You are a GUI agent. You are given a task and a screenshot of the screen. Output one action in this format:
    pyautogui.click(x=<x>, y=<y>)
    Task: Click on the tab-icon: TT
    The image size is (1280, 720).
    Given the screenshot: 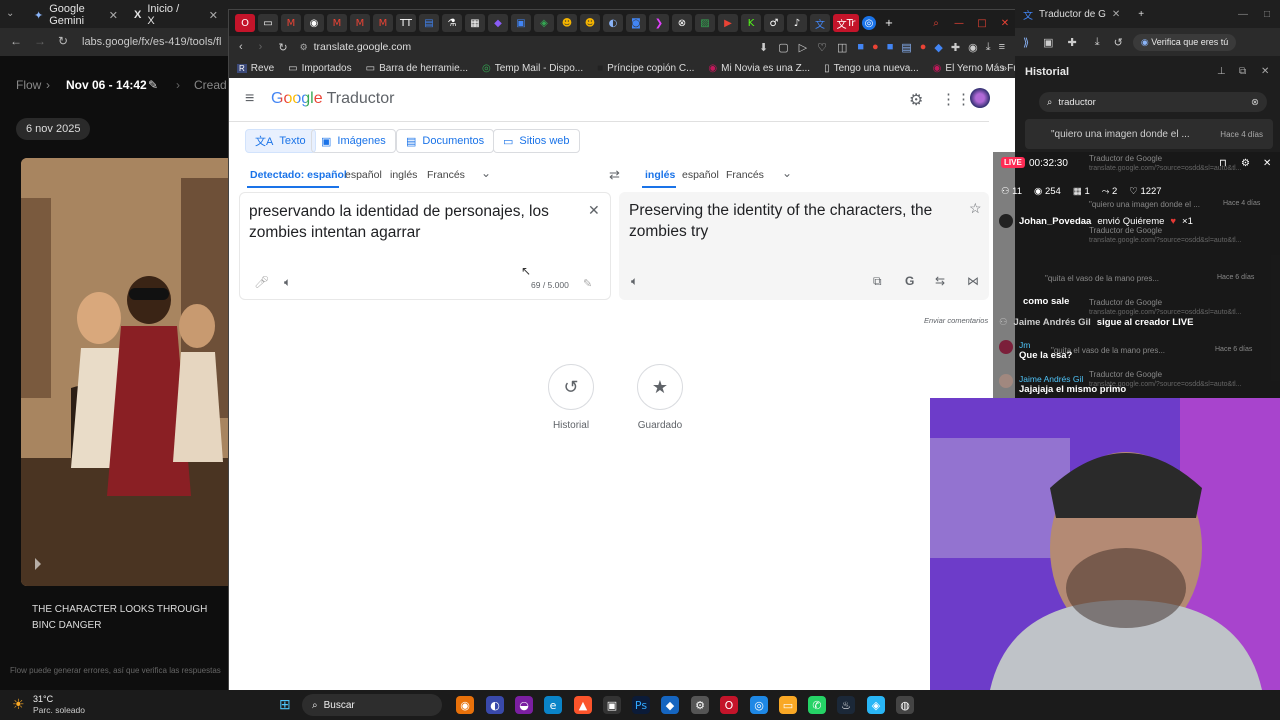 What is the action you would take?
    pyautogui.click(x=406, y=23)
    